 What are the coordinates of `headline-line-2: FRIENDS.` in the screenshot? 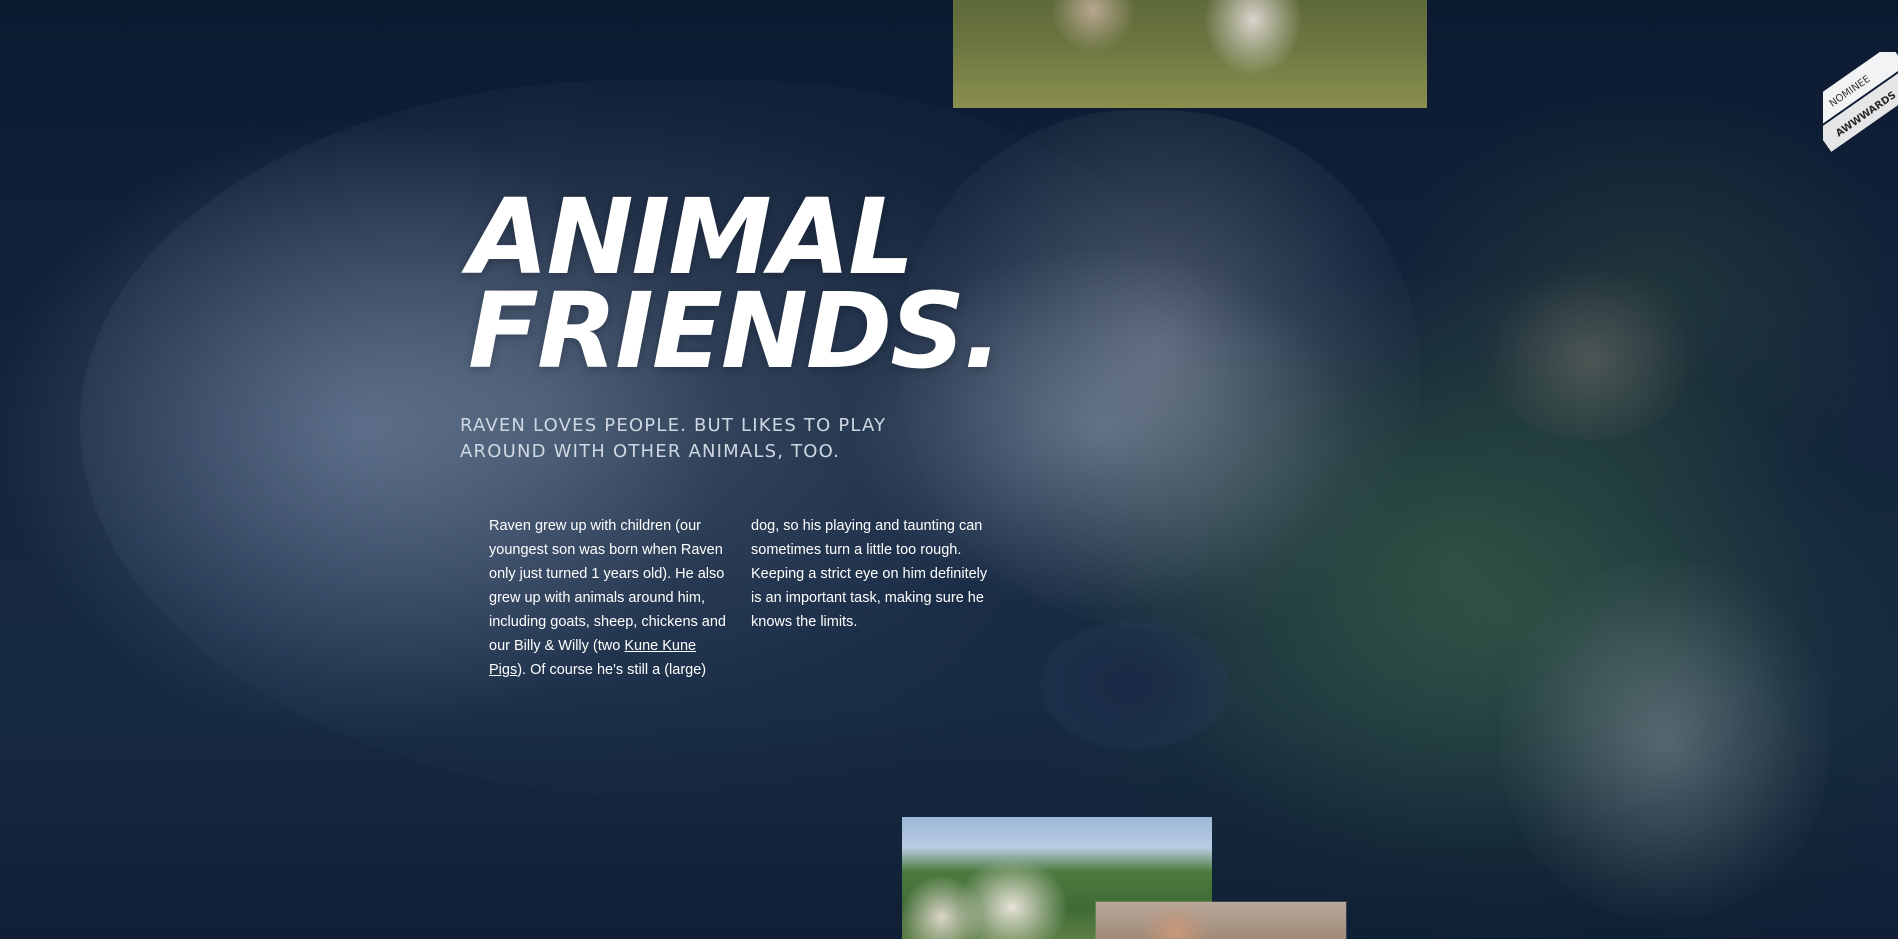 It's located at (735, 331).